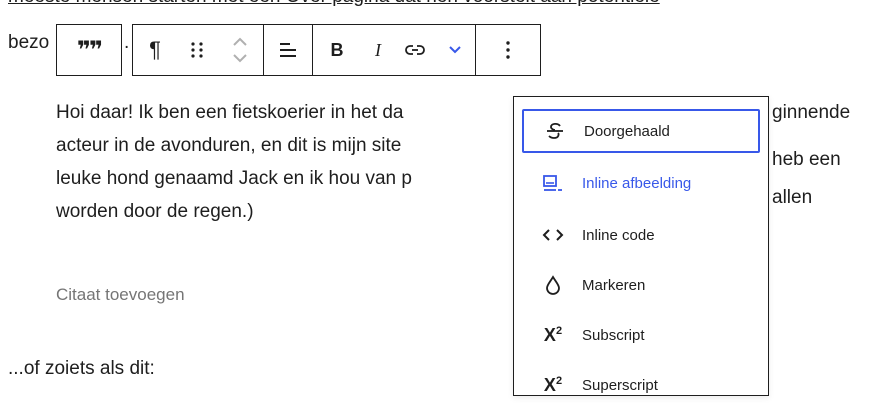 The width and height of the screenshot is (875, 407). I want to click on menu-item-highlight: Markeren, so click(641, 285).